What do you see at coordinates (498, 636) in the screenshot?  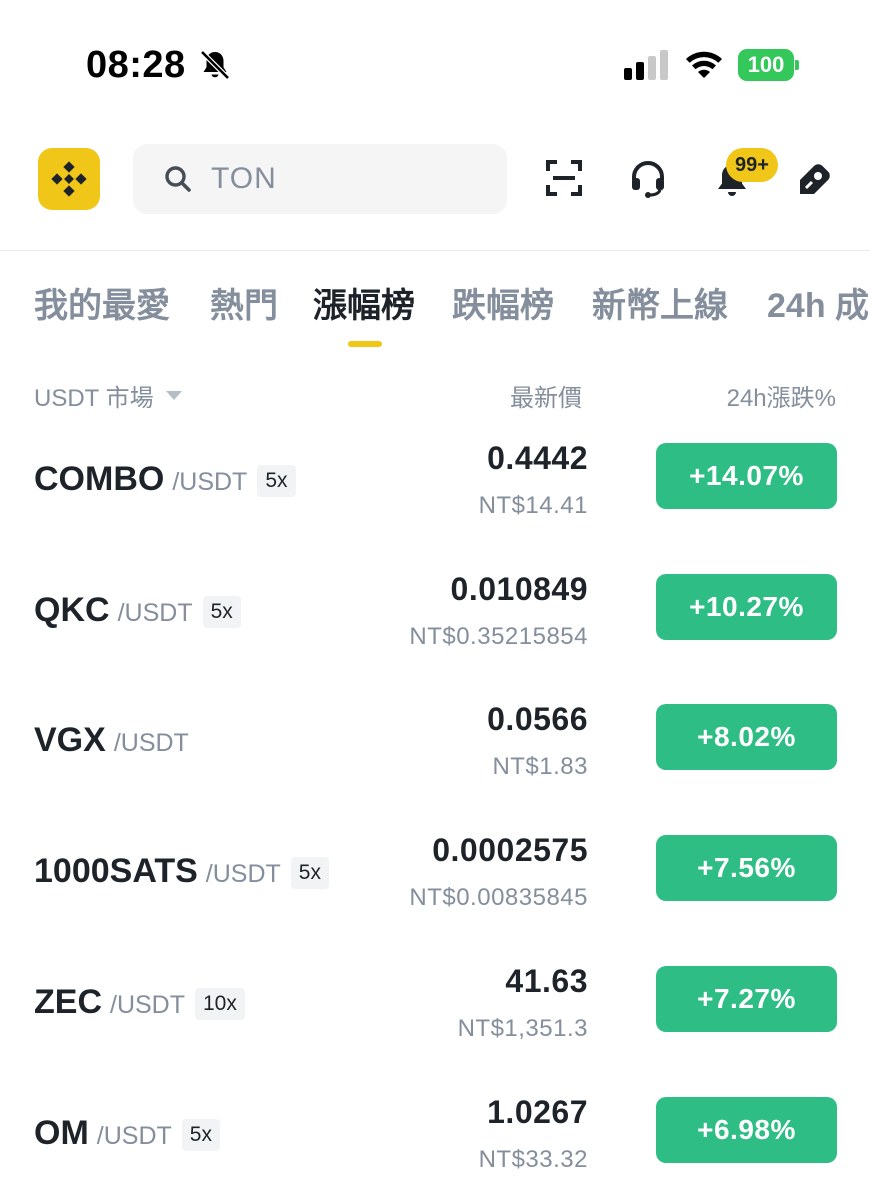 I see `fiat-price: NT$0.35215854` at bounding box center [498, 636].